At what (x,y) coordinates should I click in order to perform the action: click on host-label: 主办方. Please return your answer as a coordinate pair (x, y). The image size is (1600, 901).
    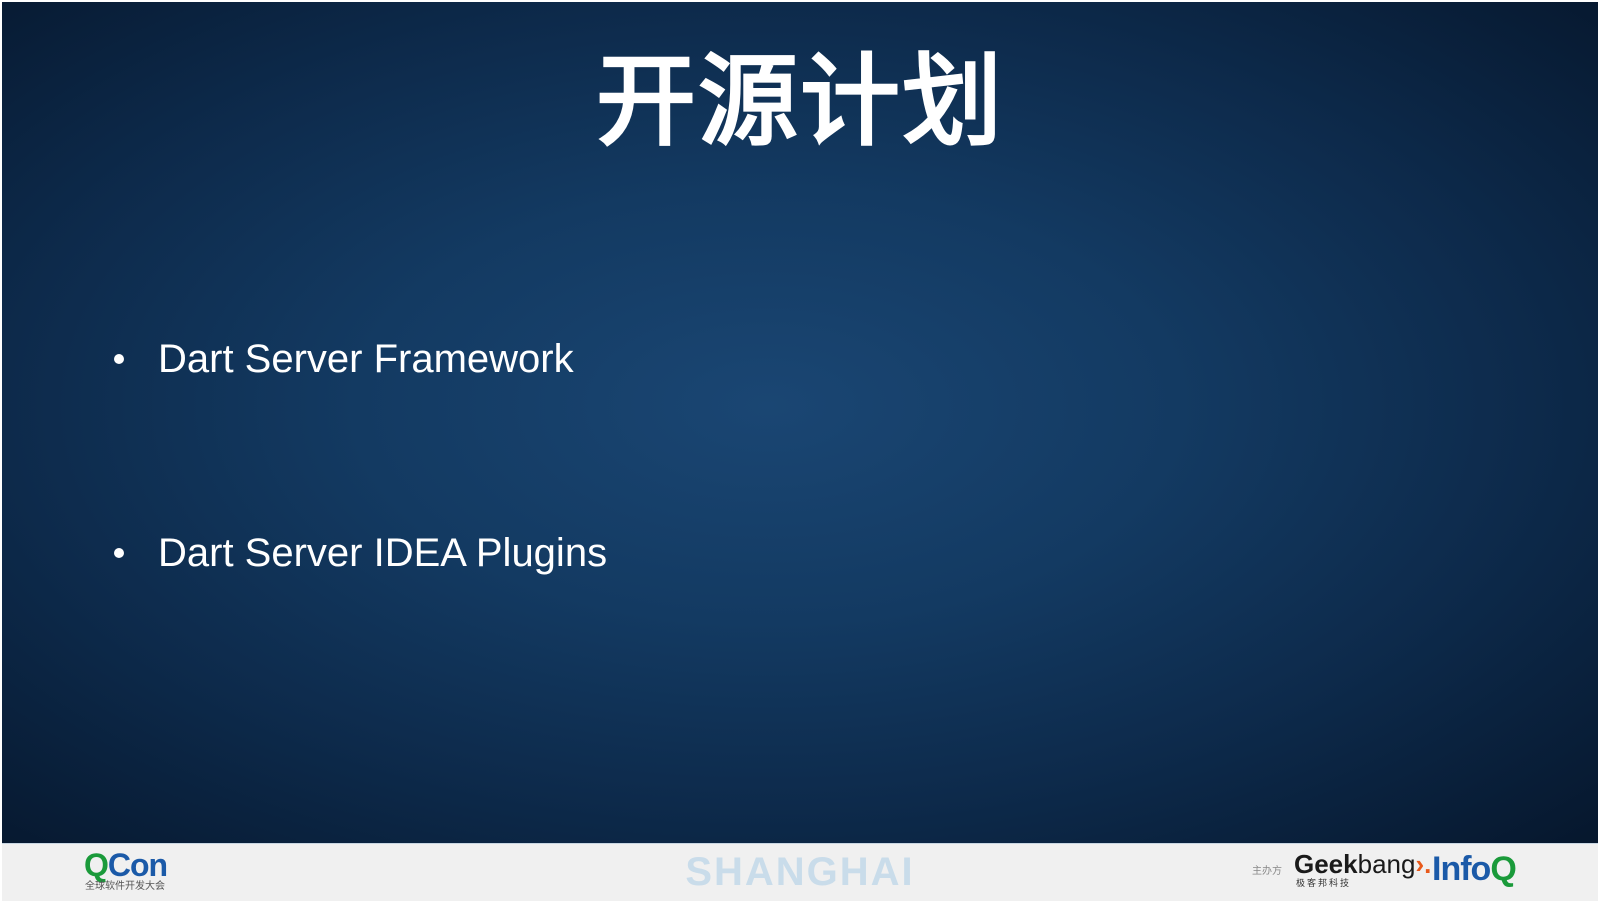
    Looking at the image, I should click on (1267, 871).